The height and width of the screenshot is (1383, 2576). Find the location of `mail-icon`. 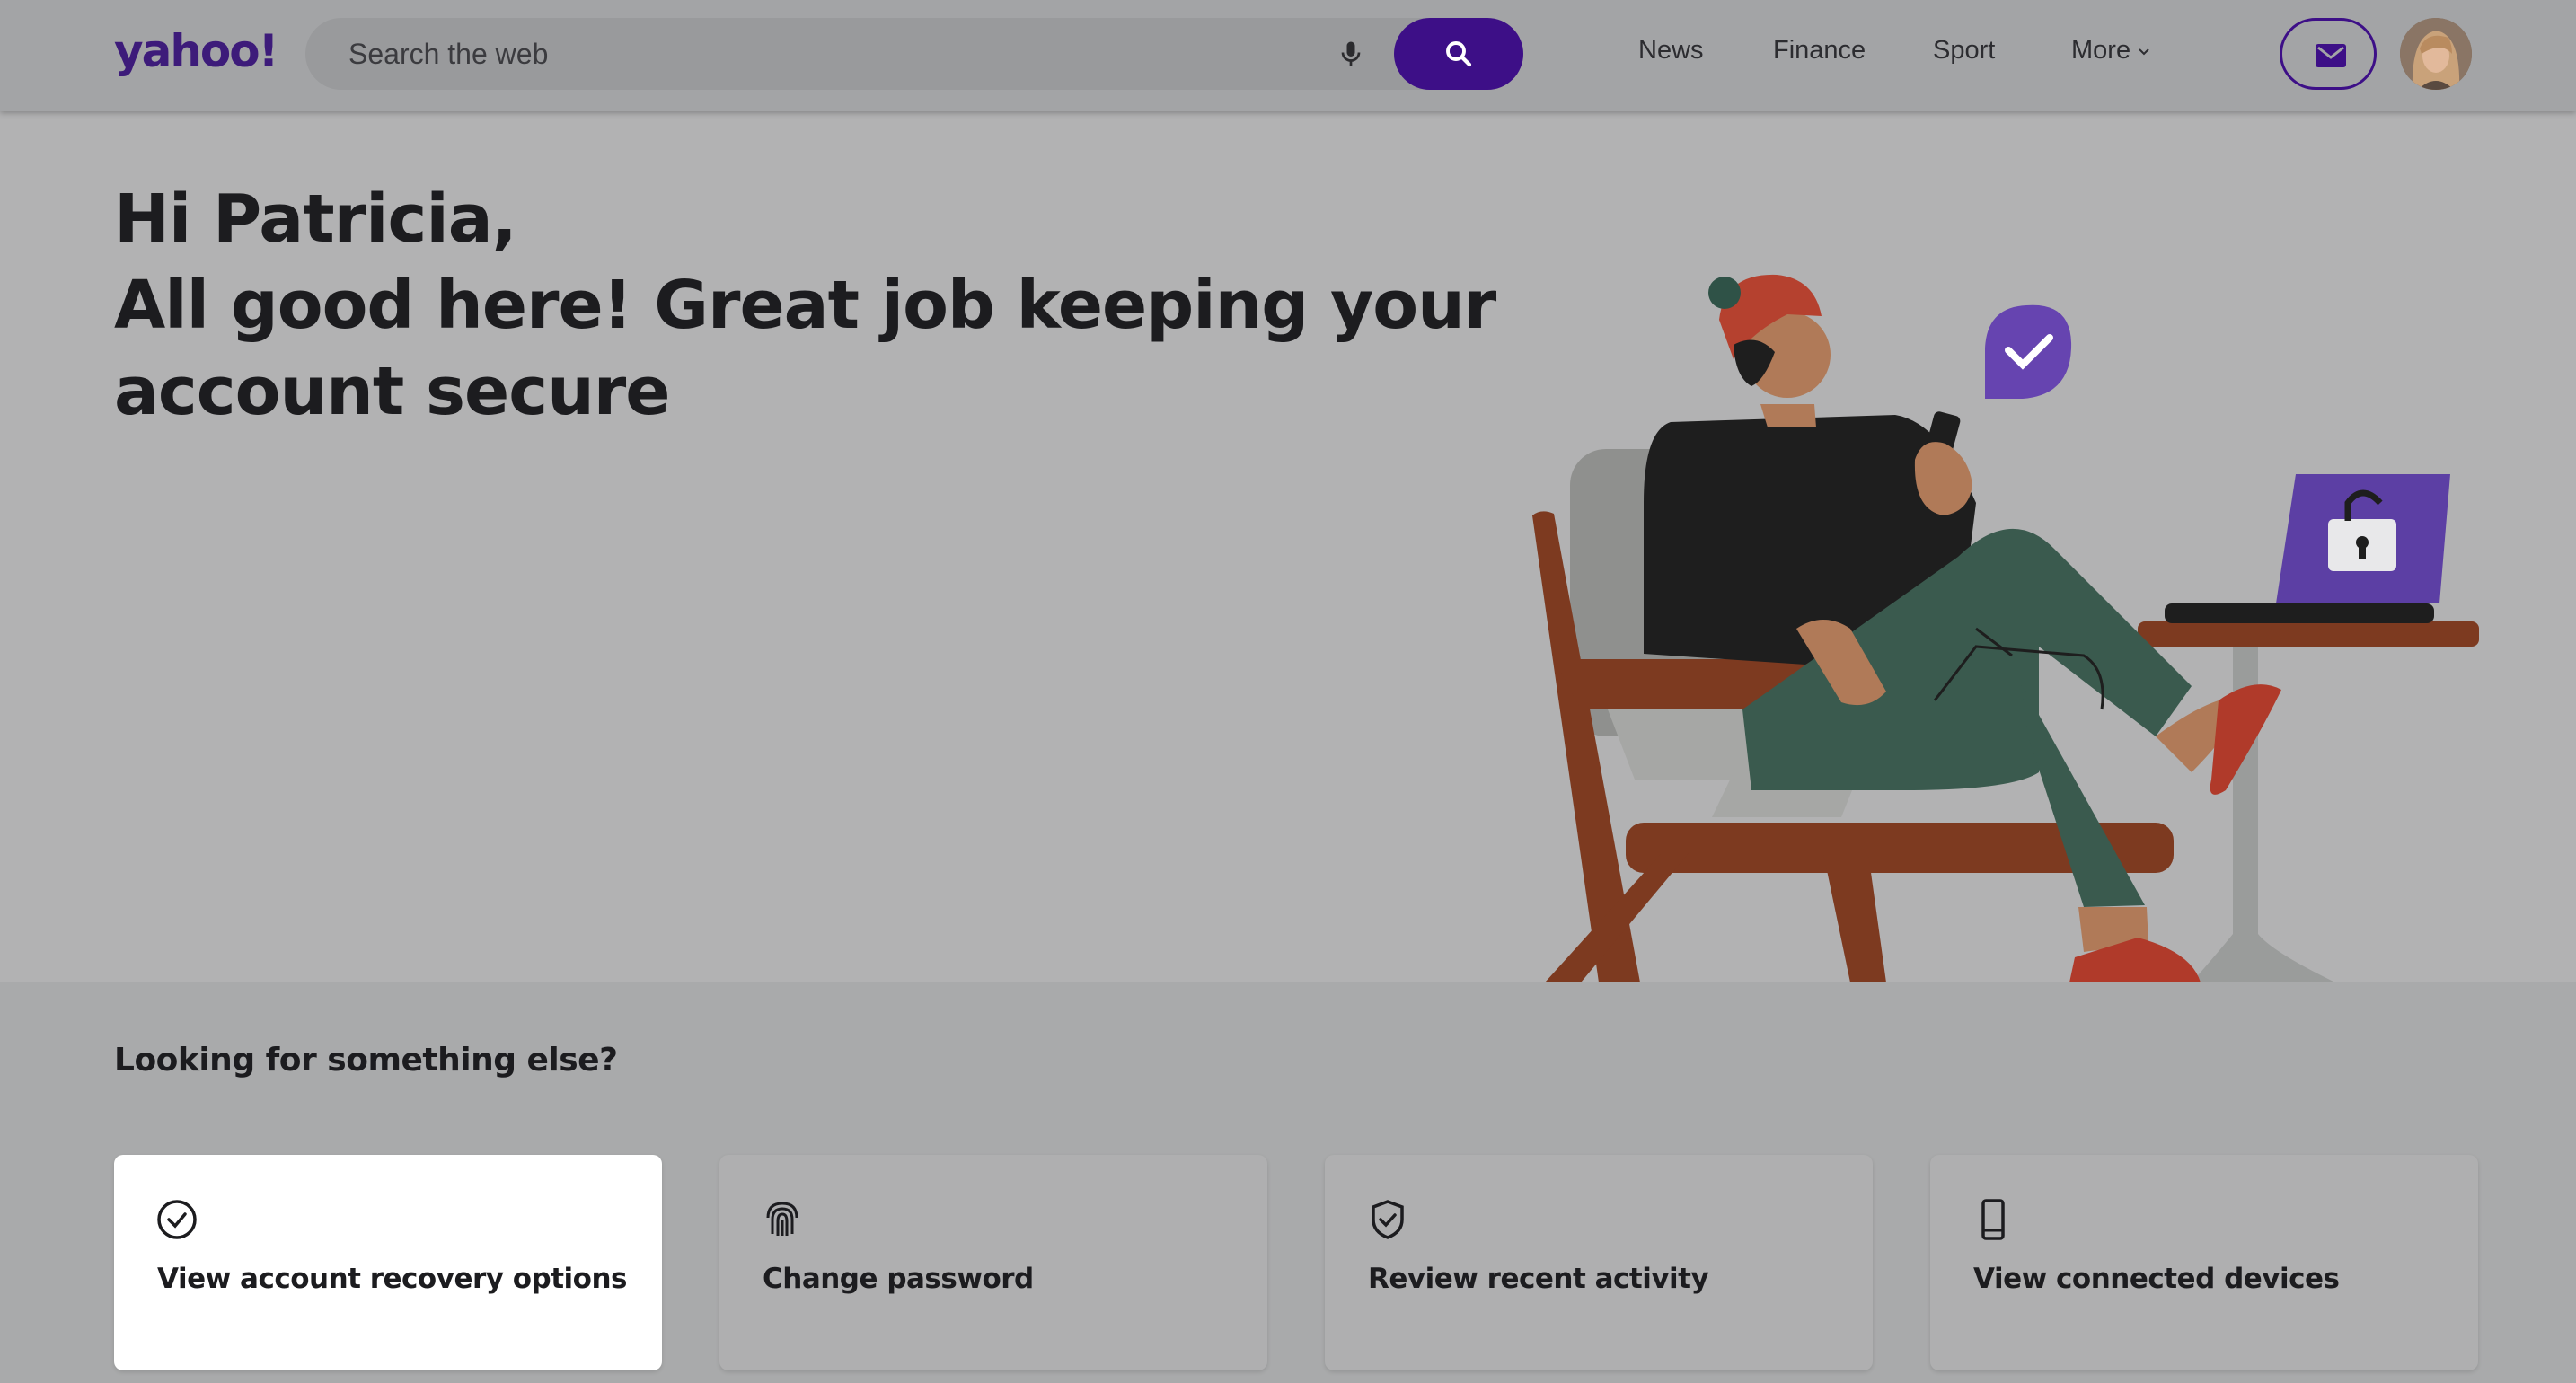

mail-icon is located at coordinates (2331, 55).